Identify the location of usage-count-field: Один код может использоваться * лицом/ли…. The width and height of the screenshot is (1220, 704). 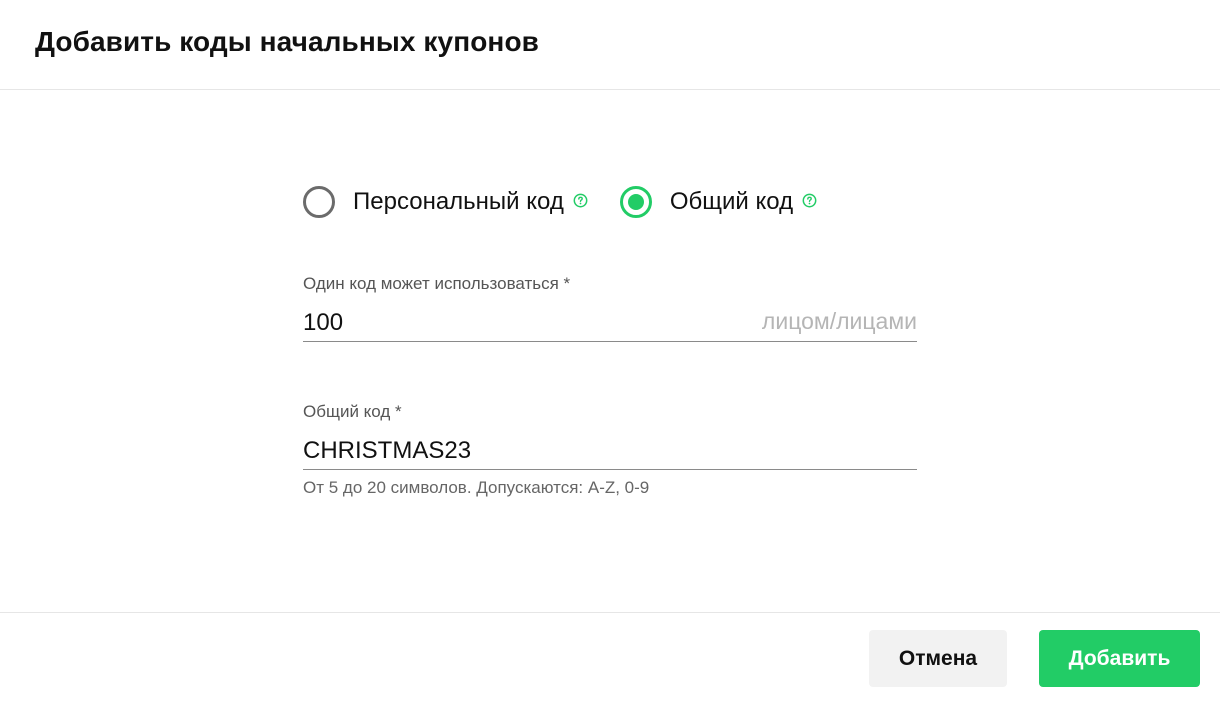
(610, 308).